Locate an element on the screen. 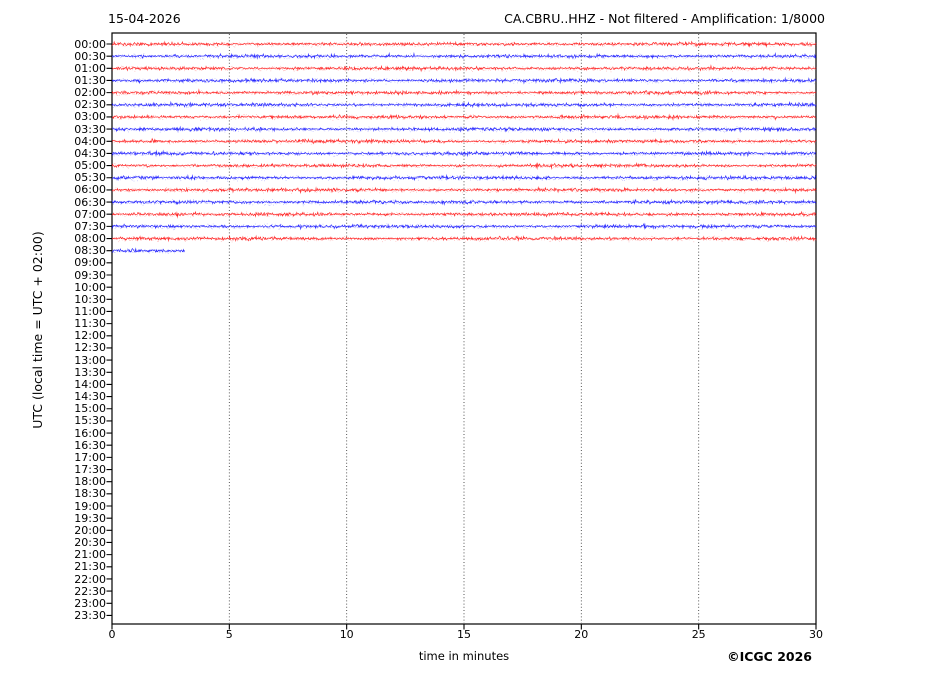  y-tick-label: 16:00 is located at coordinates (90, 433).